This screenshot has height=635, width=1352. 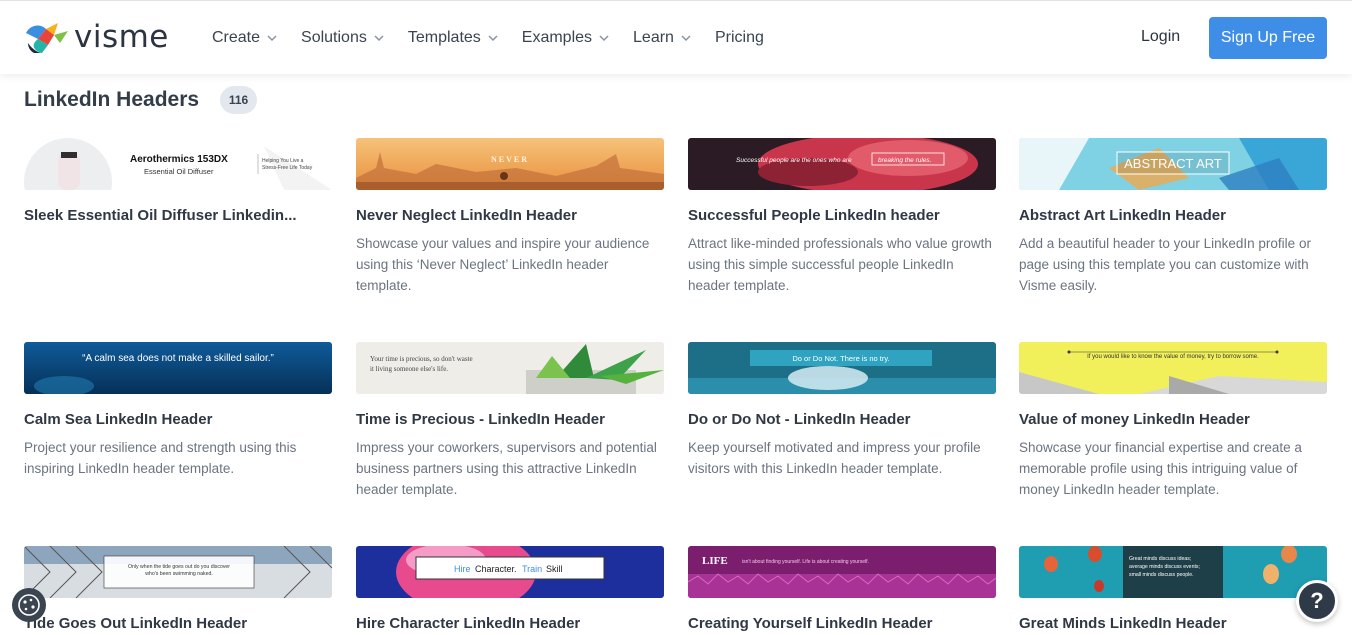 I want to click on template-thumbnail: NEVER, so click(x=510, y=164).